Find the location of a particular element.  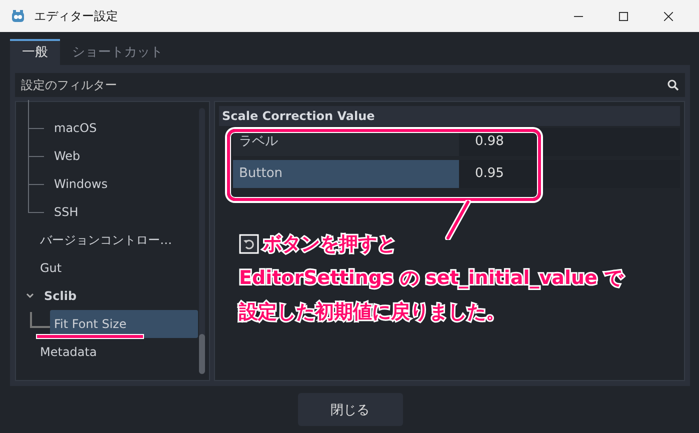

tree-item: SSH is located at coordinates (66, 212).